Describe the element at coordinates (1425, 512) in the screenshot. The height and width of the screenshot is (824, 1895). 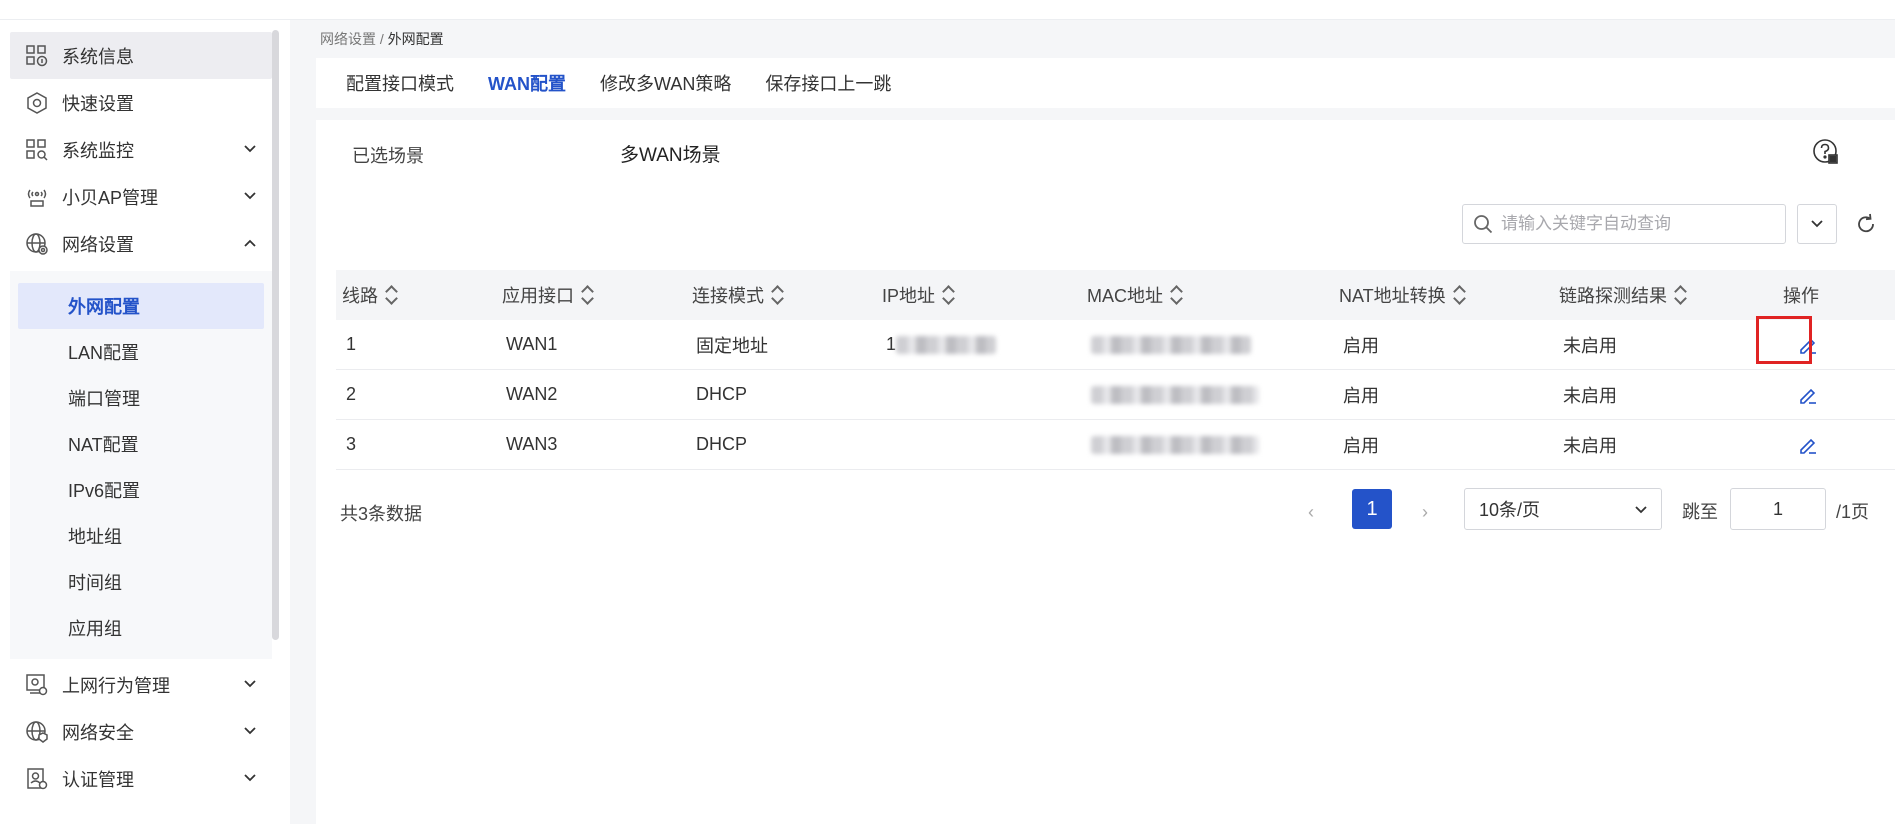
I see `next-page-button: ›` at that location.